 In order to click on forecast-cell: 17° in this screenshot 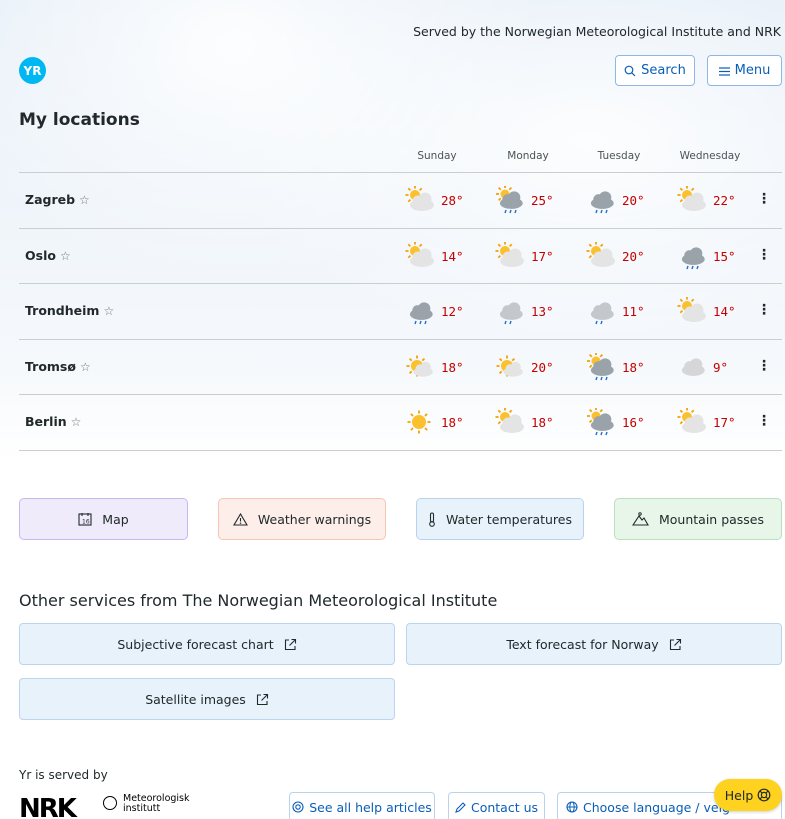, I will do `click(535, 255)`.